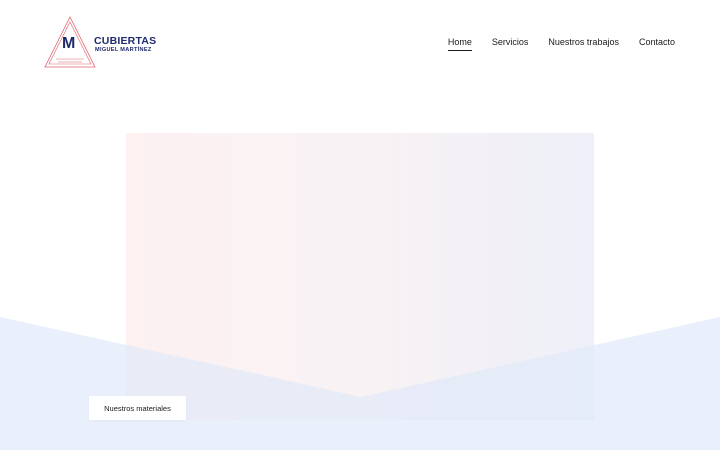  What do you see at coordinates (123, 50) in the screenshot?
I see `logo-subtitle: MIGUEL MARTÍNEZ` at bounding box center [123, 50].